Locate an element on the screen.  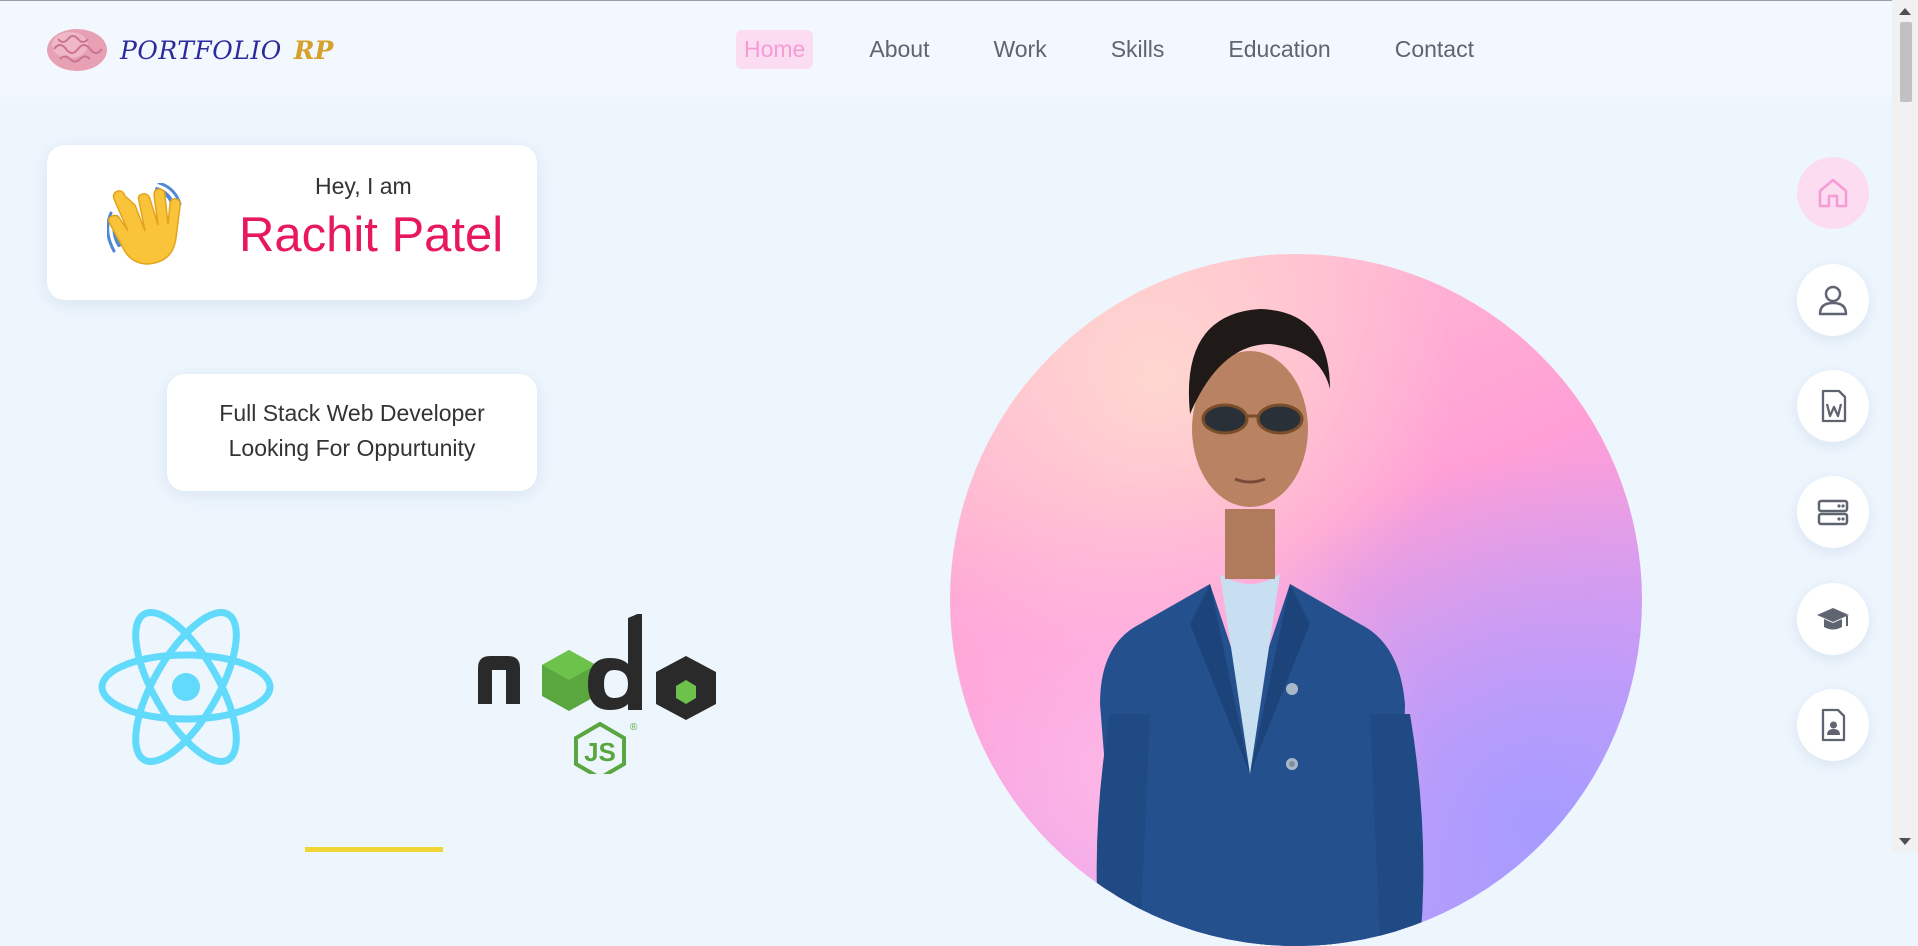
nav-work: Work is located at coordinates (1019, 49).